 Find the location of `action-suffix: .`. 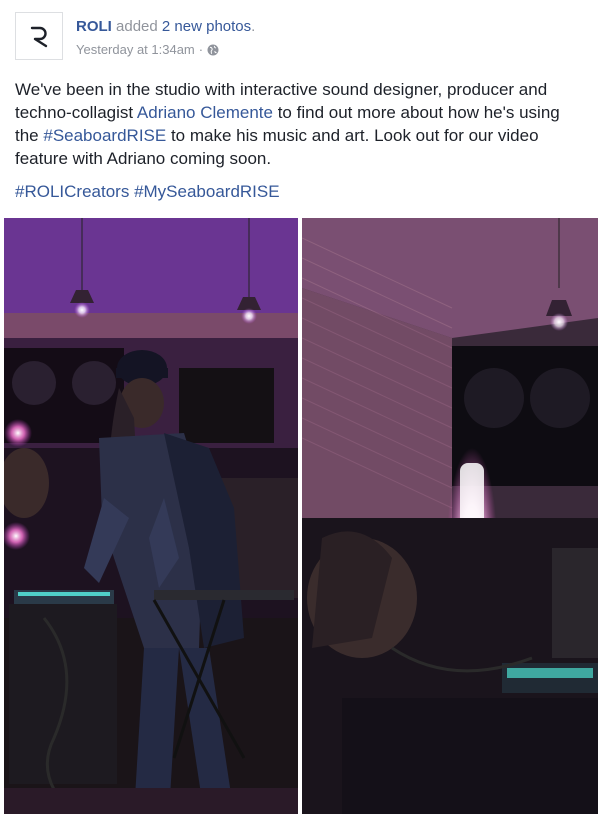

action-suffix: . is located at coordinates (253, 26).